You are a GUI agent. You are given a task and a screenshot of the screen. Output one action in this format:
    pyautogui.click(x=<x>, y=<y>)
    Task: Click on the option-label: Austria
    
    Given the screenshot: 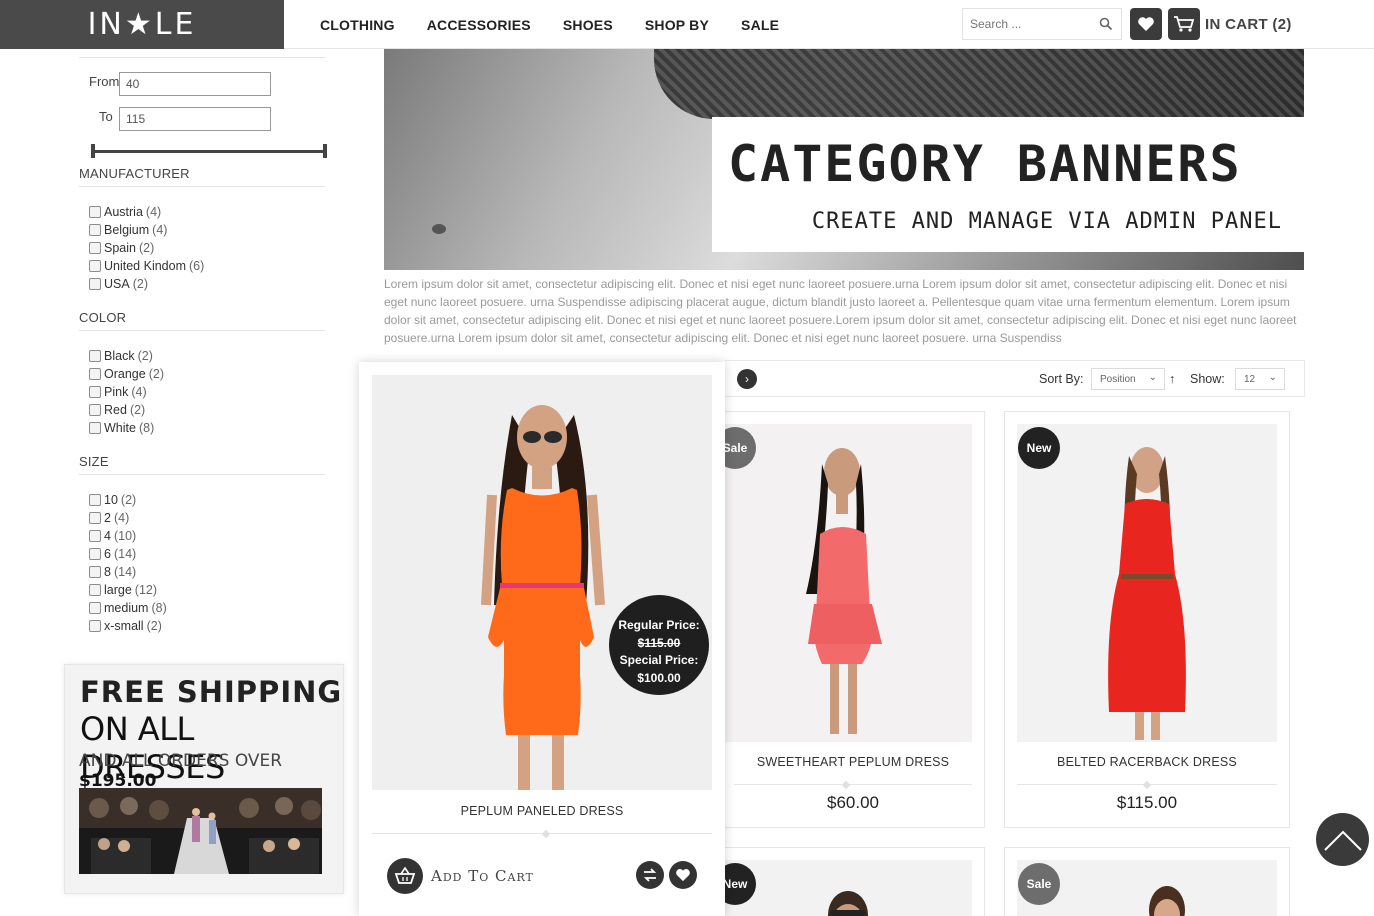 What is the action you would take?
    pyautogui.click(x=123, y=212)
    